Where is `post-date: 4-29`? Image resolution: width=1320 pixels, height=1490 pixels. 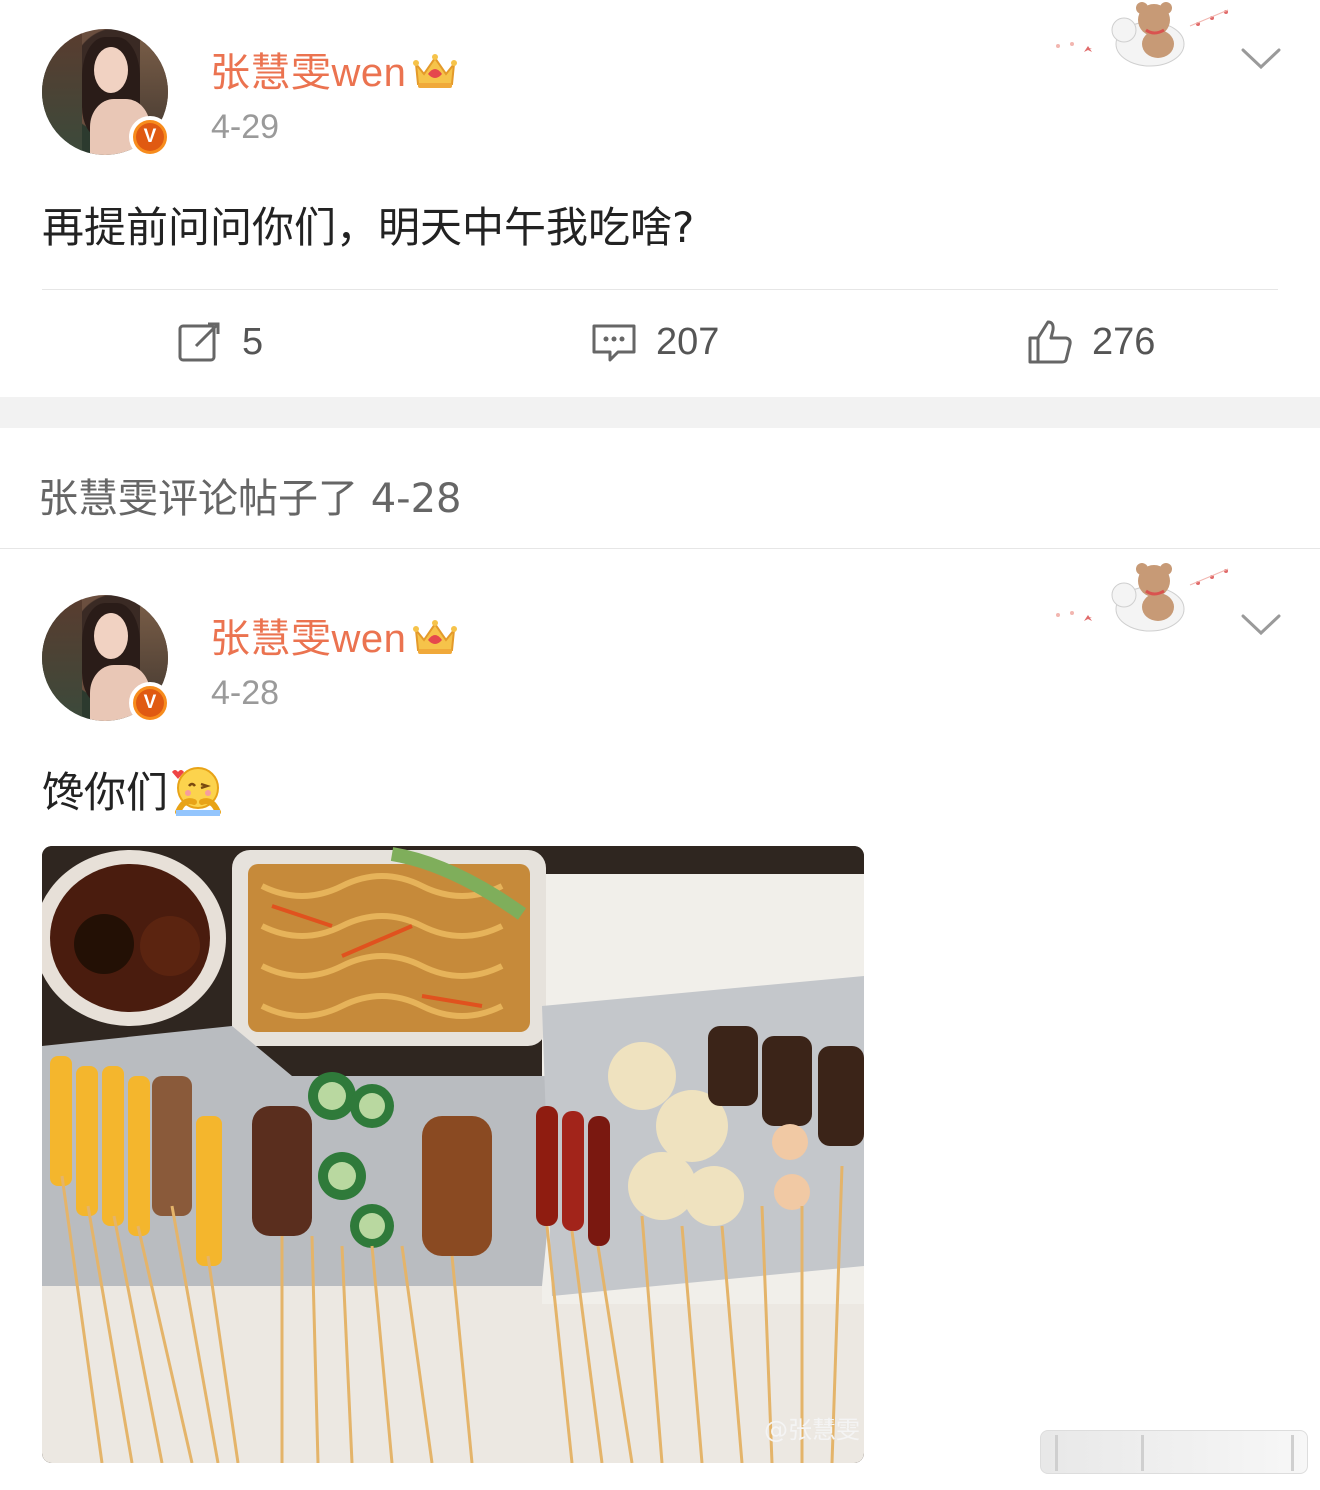
post-date: 4-29 is located at coordinates (245, 127).